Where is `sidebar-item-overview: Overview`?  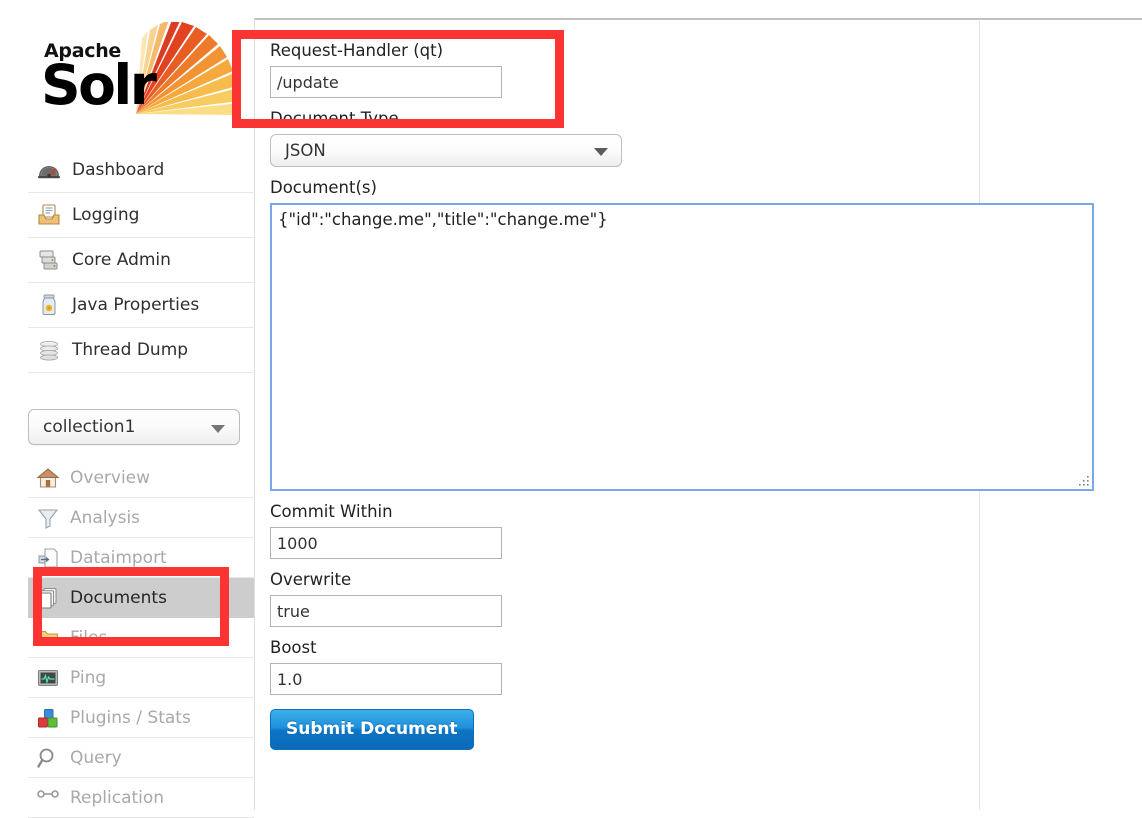
sidebar-item-overview: Overview is located at coordinates (141, 478).